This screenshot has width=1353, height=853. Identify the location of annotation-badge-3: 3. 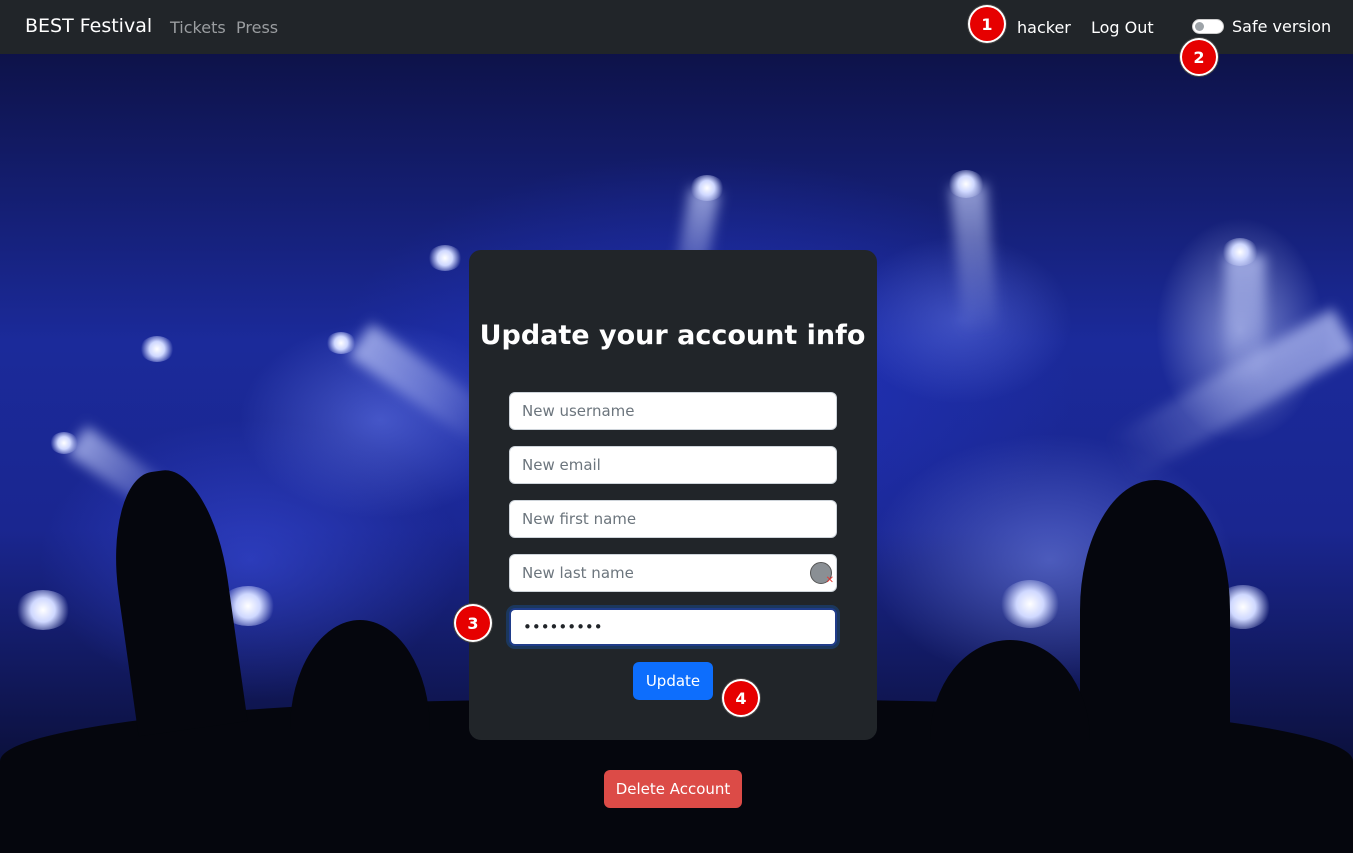
(473, 623).